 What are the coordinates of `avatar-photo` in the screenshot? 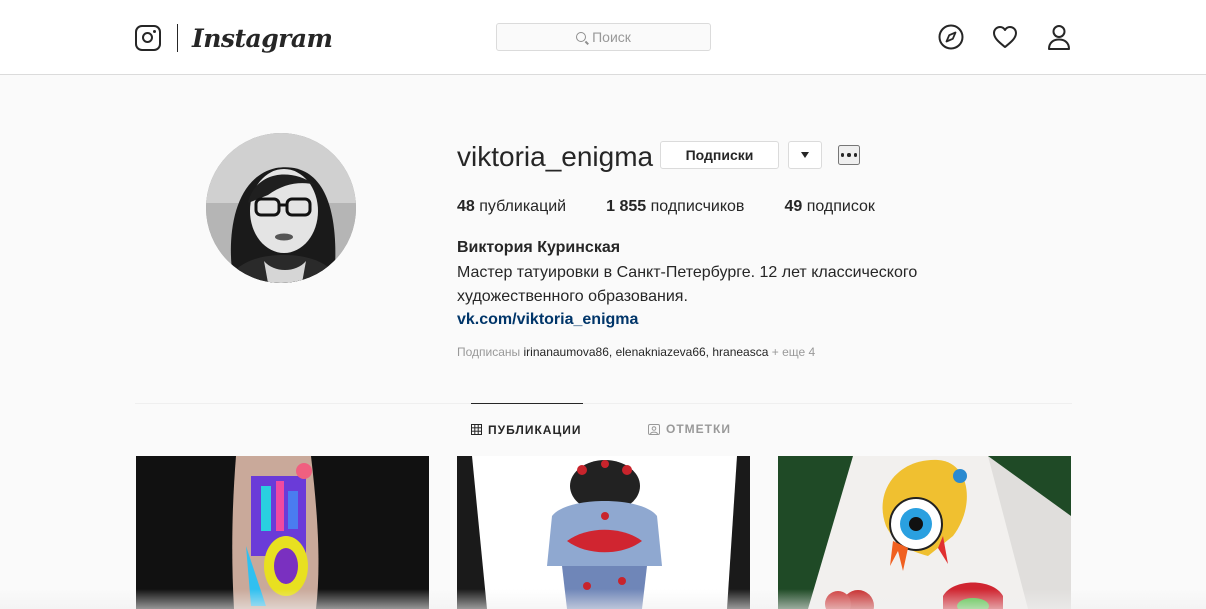 It's located at (281, 208).